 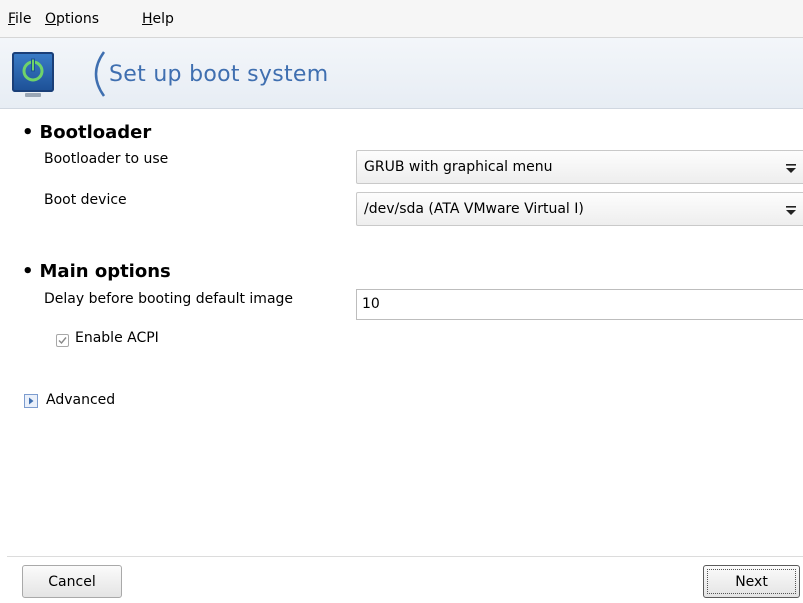 What do you see at coordinates (85, 200) in the screenshot?
I see `boot-device-label: Boot device` at bounding box center [85, 200].